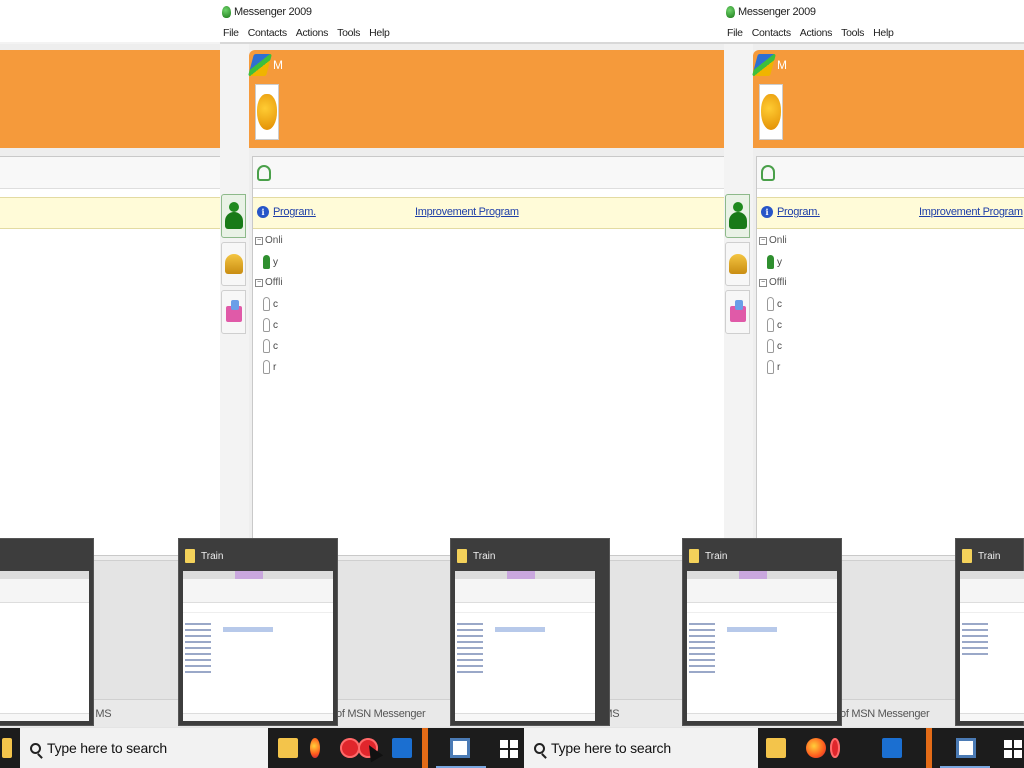 The image size is (1024, 768). What do you see at coordinates (110, 33) in the screenshot?
I see `menu-bar` at bounding box center [110, 33].